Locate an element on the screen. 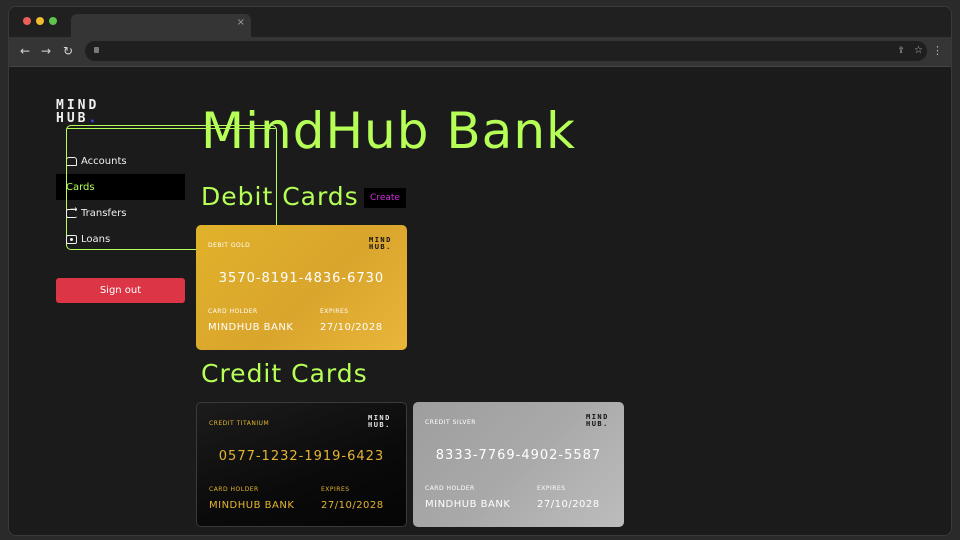 This screenshot has height=540, width=960. debit-cards-heading: Debit Cards is located at coordinates (280, 196).